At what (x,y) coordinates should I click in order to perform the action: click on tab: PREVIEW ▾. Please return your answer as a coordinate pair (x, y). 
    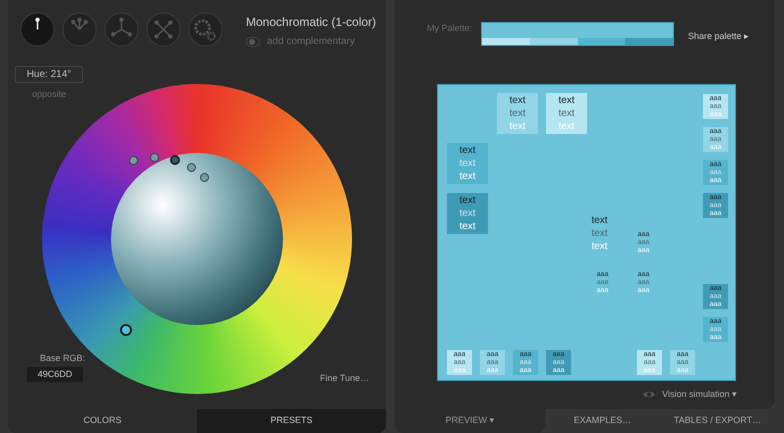
    Looking at the image, I should click on (470, 421).